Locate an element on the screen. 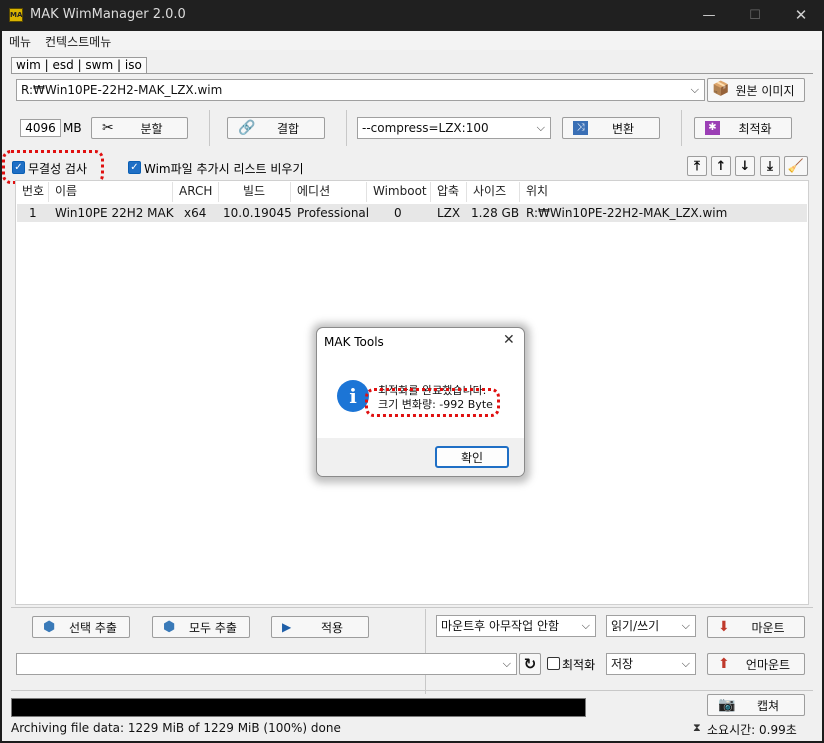 This screenshot has width=824, height=743. move-top-button: ⤒ is located at coordinates (697, 166).